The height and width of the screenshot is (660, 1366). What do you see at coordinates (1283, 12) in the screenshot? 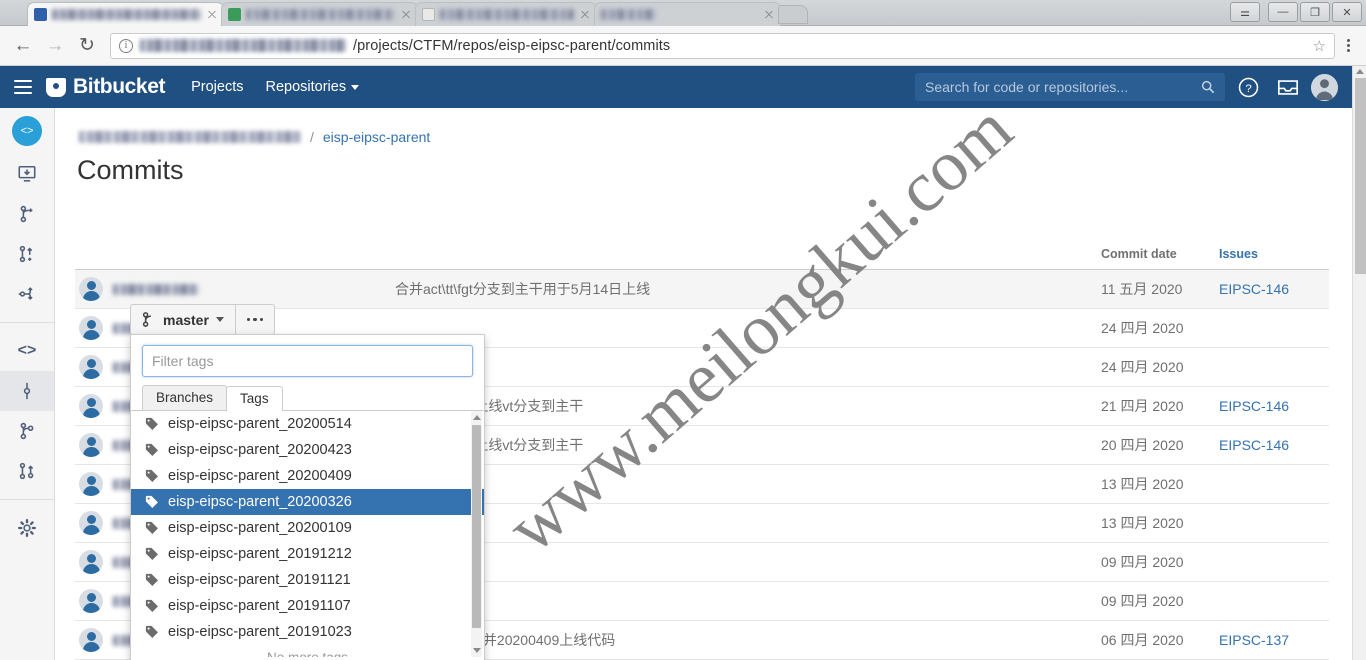
I see `minimize-button: —` at bounding box center [1283, 12].